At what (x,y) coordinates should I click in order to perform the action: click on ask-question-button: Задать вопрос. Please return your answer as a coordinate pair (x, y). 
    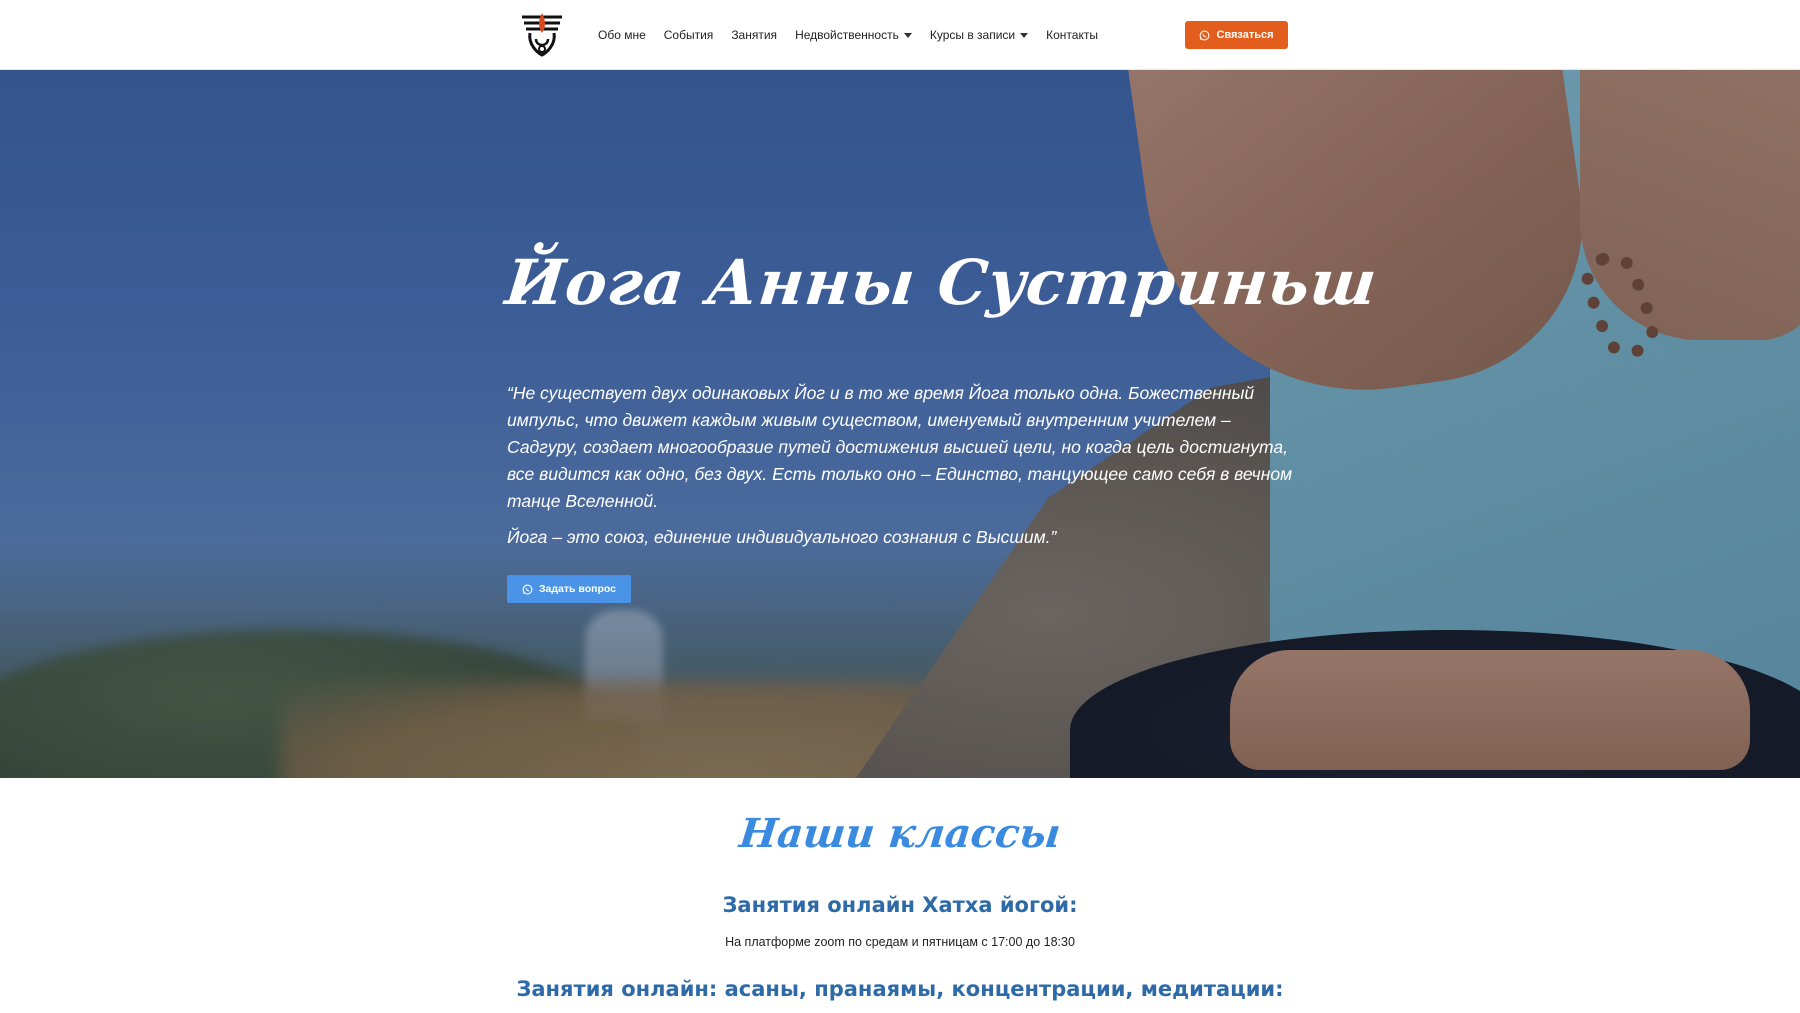
    Looking at the image, I should click on (569, 589).